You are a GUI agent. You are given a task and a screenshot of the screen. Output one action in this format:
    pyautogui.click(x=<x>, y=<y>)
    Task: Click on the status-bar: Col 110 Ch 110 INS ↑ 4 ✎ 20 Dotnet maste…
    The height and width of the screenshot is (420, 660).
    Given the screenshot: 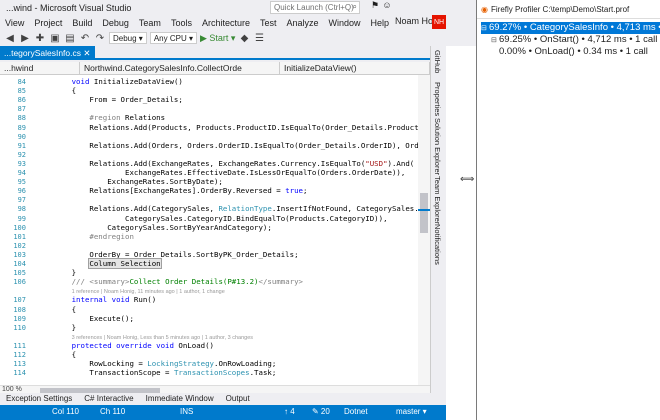 What is the action you would take?
    pyautogui.click(x=238, y=412)
    